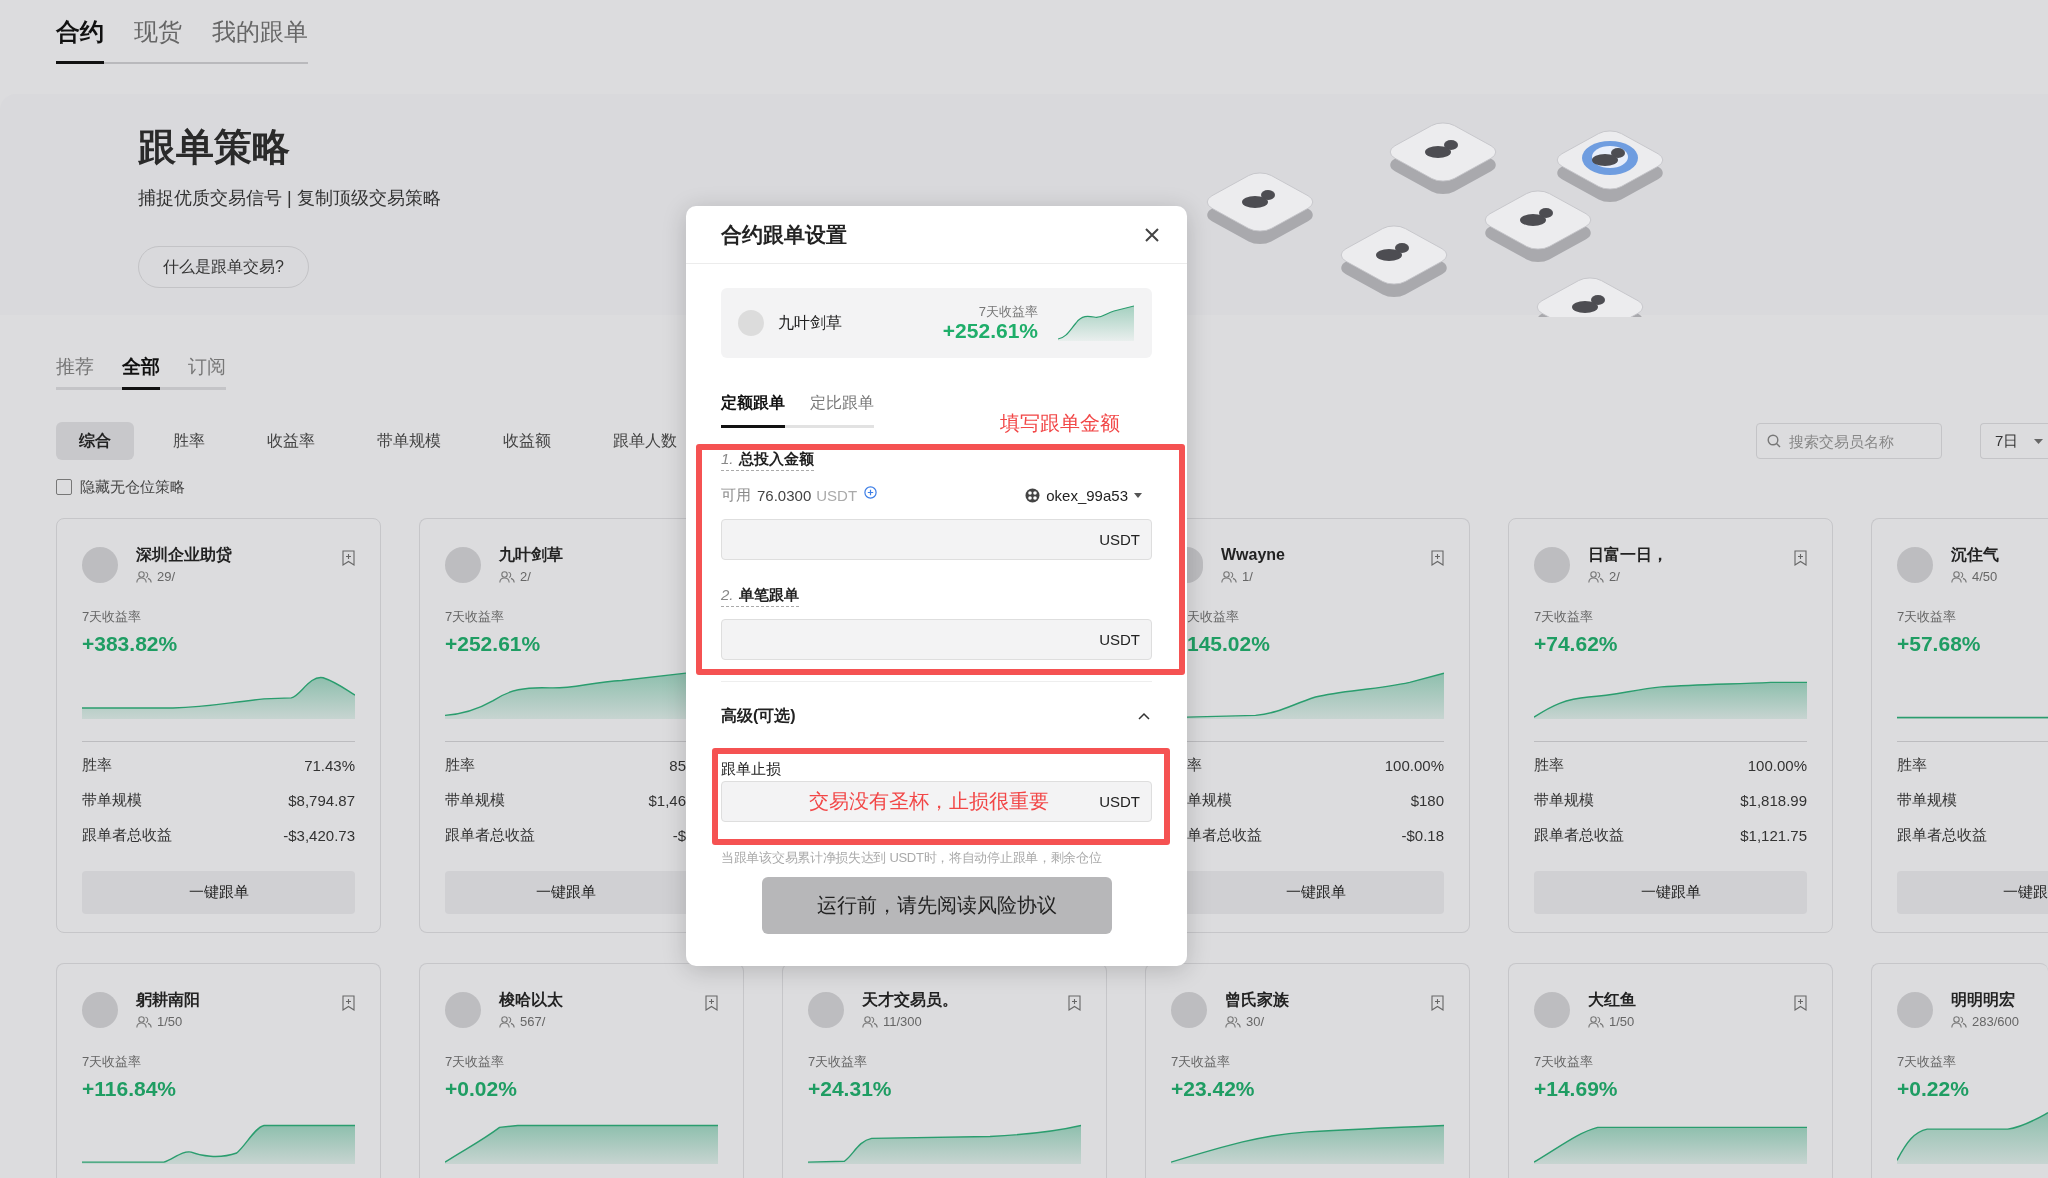  Describe the element at coordinates (1060, 423) in the screenshot. I see `annotation-text: 填写跟单金额` at that location.